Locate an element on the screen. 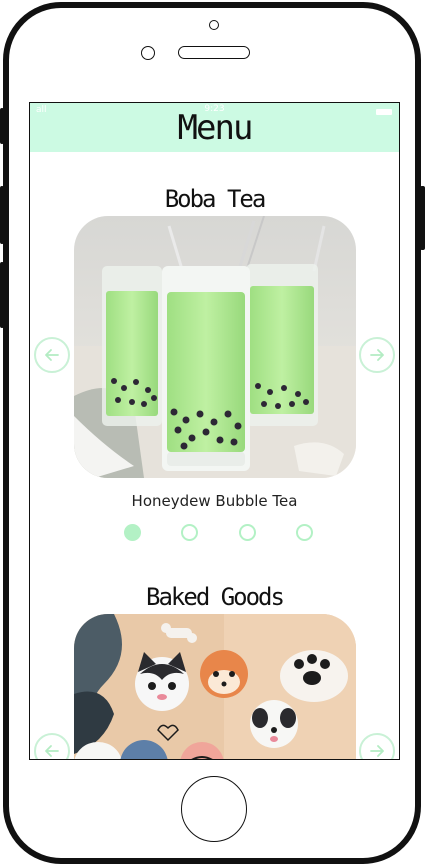  baked-goods-prev-button is located at coordinates (52, 746).